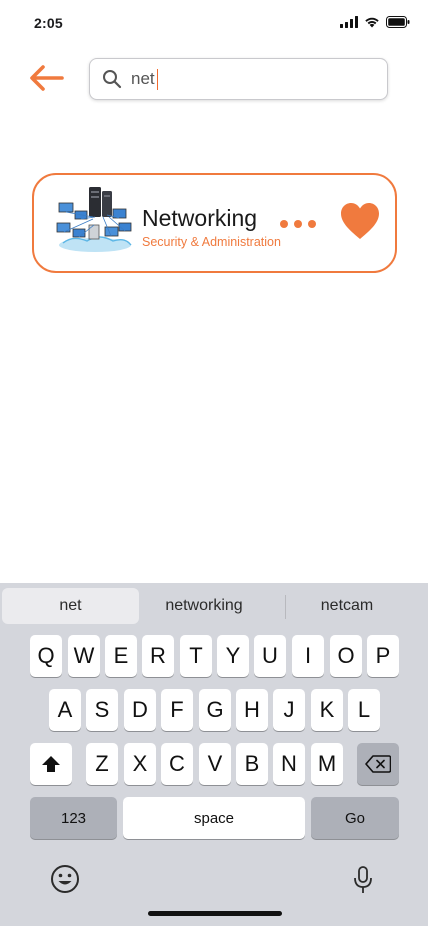 The image size is (428, 926). What do you see at coordinates (346, 656) in the screenshot?
I see `key-o: O` at bounding box center [346, 656].